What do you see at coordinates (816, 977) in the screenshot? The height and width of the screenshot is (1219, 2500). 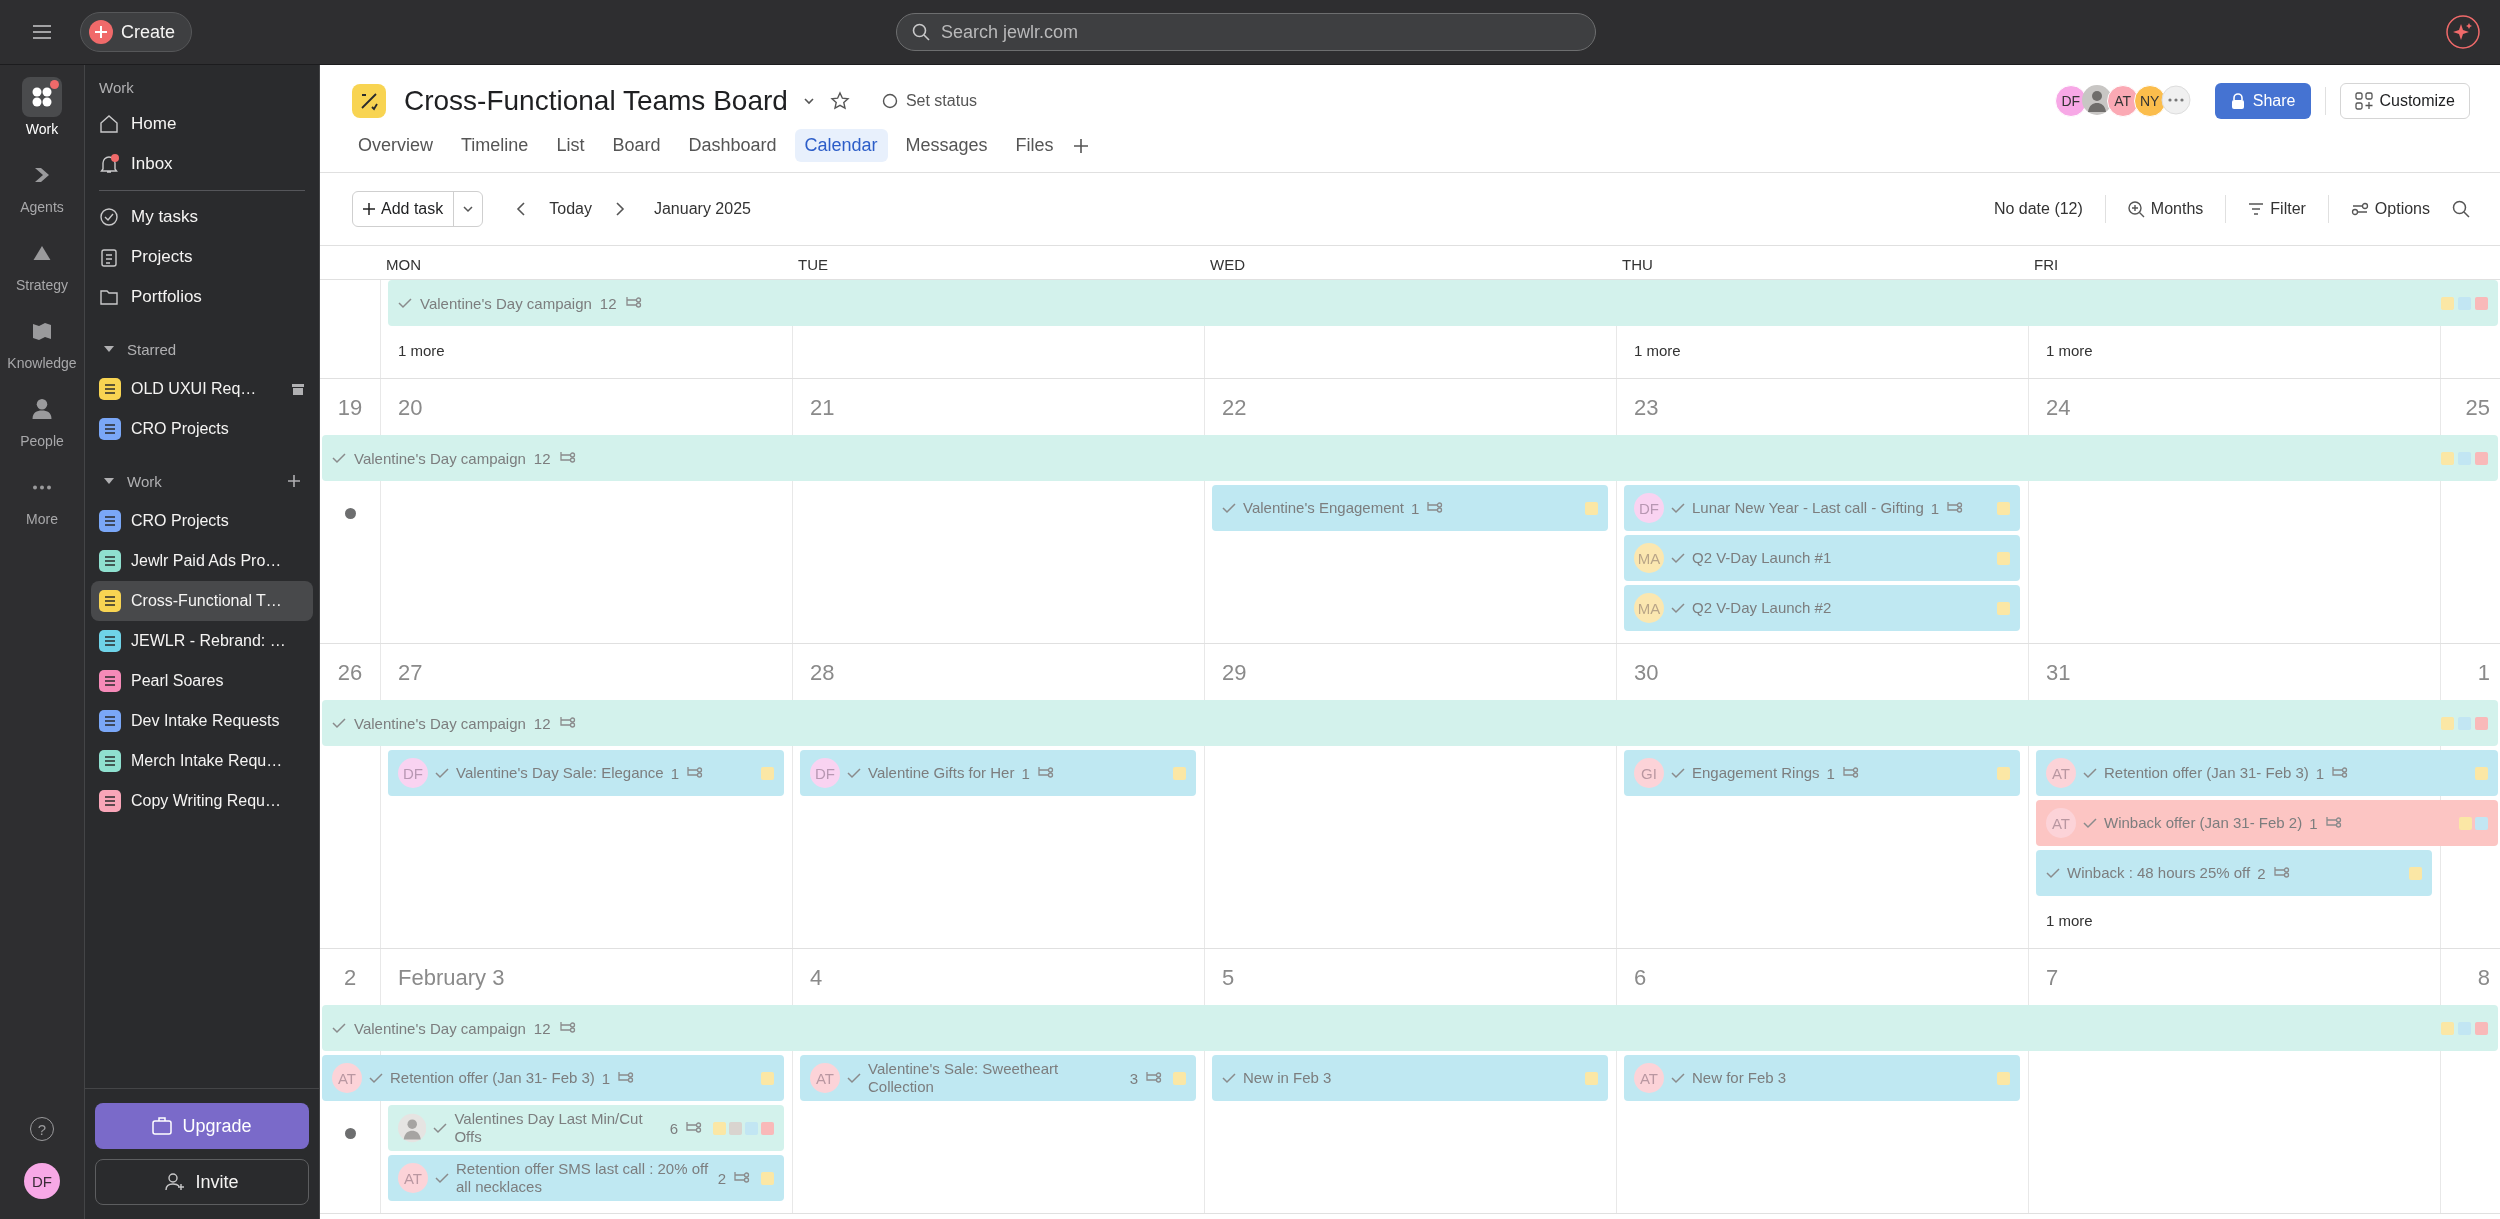 I see `date-label: 4` at bounding box center [816, 977].